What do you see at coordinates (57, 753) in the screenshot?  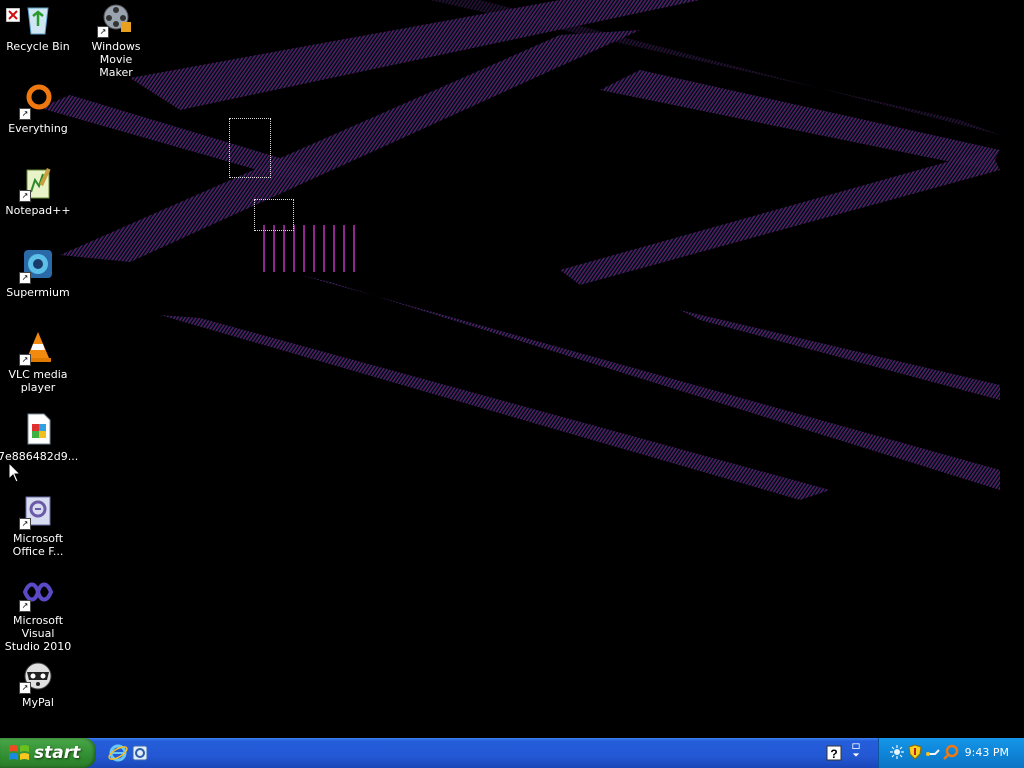 I see `start-label: start` at bounding box center [57, 753].